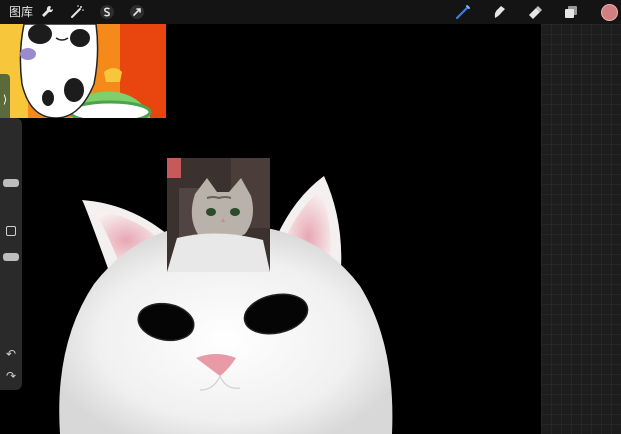 This screenshot has width=621, height=434. I want to click on gallery-button: 图库, so click(21, 12).